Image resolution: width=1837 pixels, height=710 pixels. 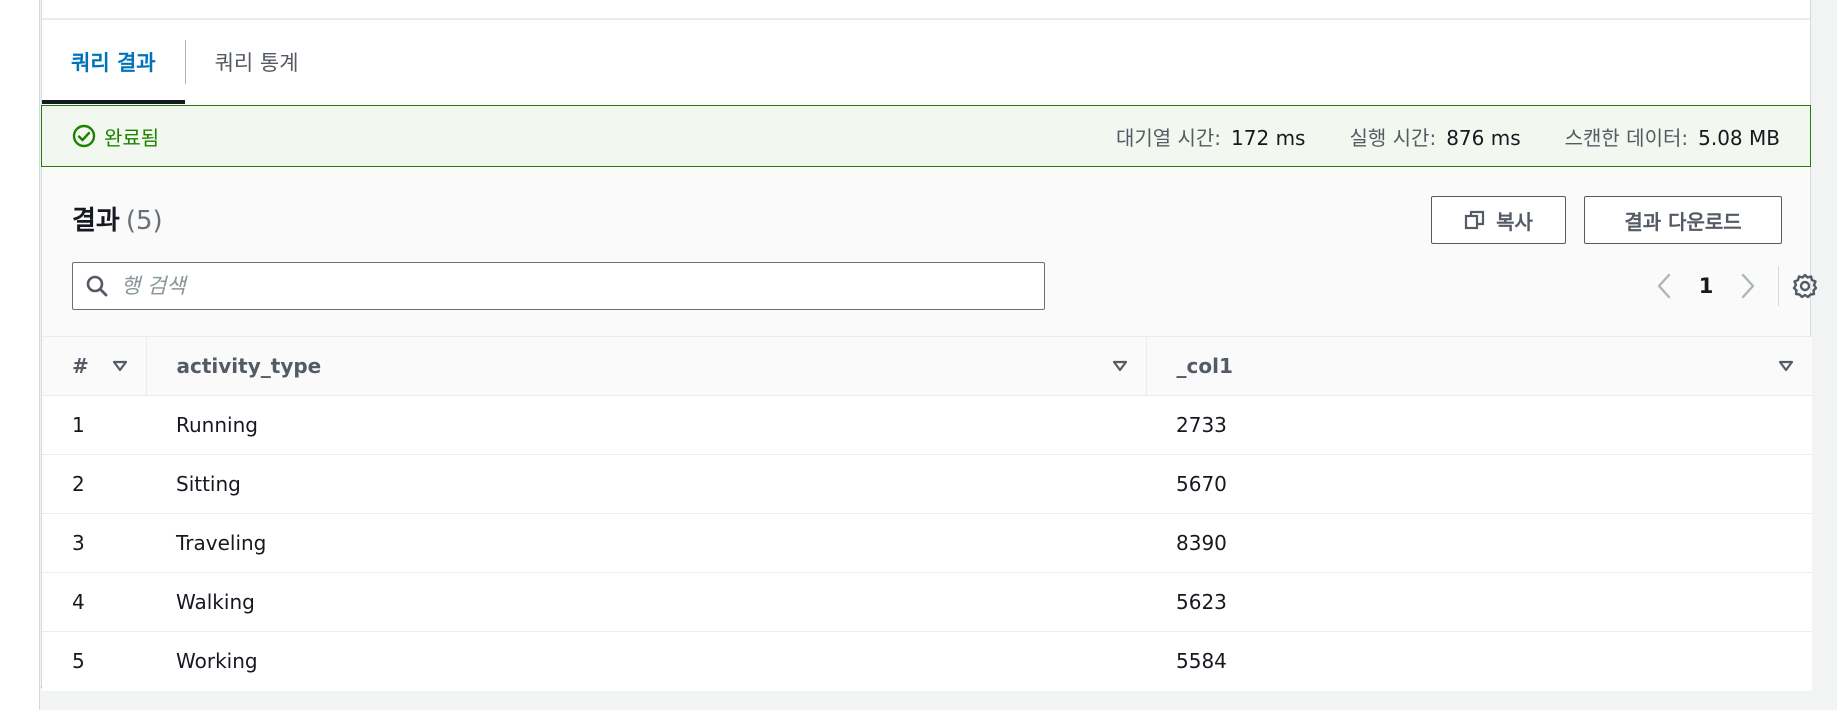 I want to click on data-scanned: 스캔한 데이터: 5.08 MB, so click(x=1672, y=136).